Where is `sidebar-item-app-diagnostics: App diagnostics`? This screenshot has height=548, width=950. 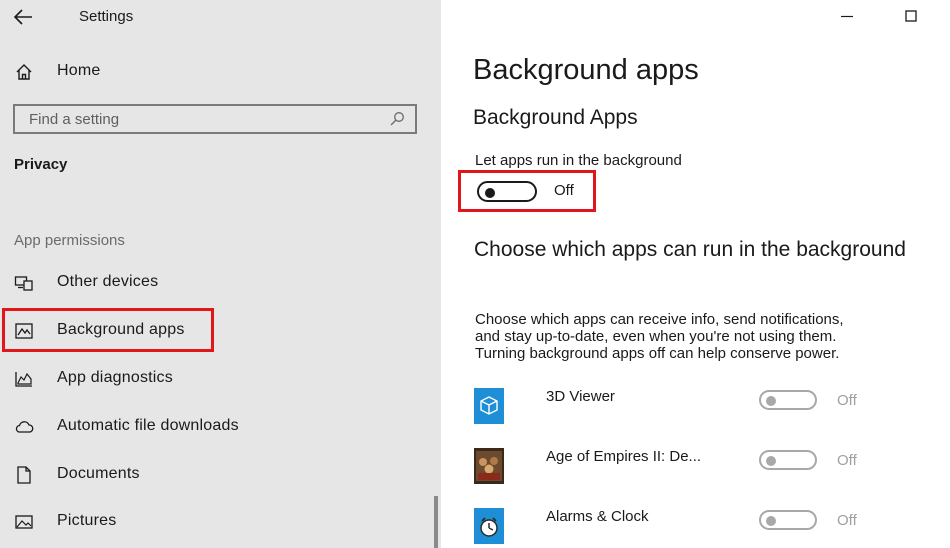 sidebar-item-app-diagnostics: App diagnostics is located at coordinates (220, 379).